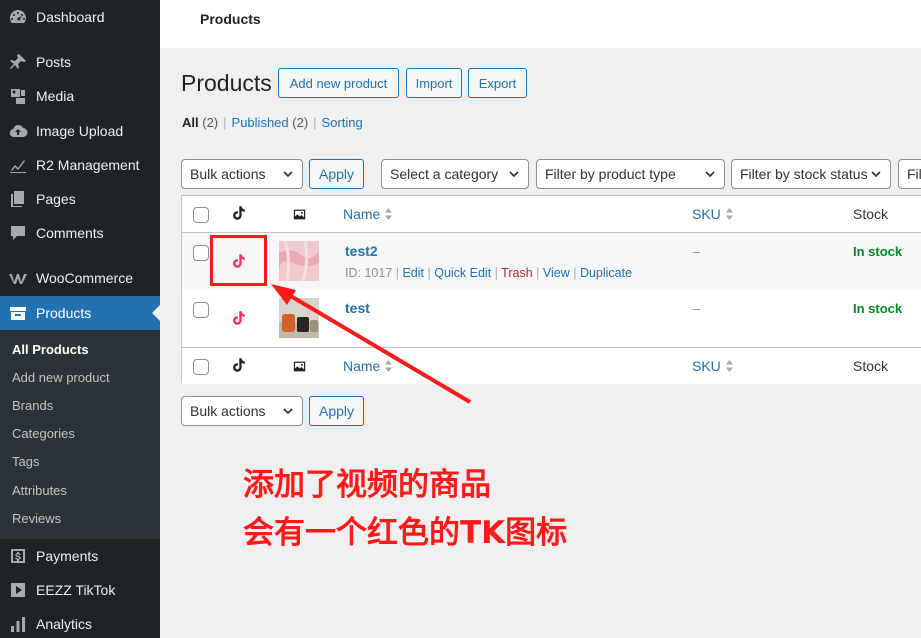 Image resolution: width=921 pixels, height=638 pixels. What do you see at coordinates (61, 378) in the screenshot?
I see `submenu-add-new-product: Add new product` at bounding box center [61, 378].